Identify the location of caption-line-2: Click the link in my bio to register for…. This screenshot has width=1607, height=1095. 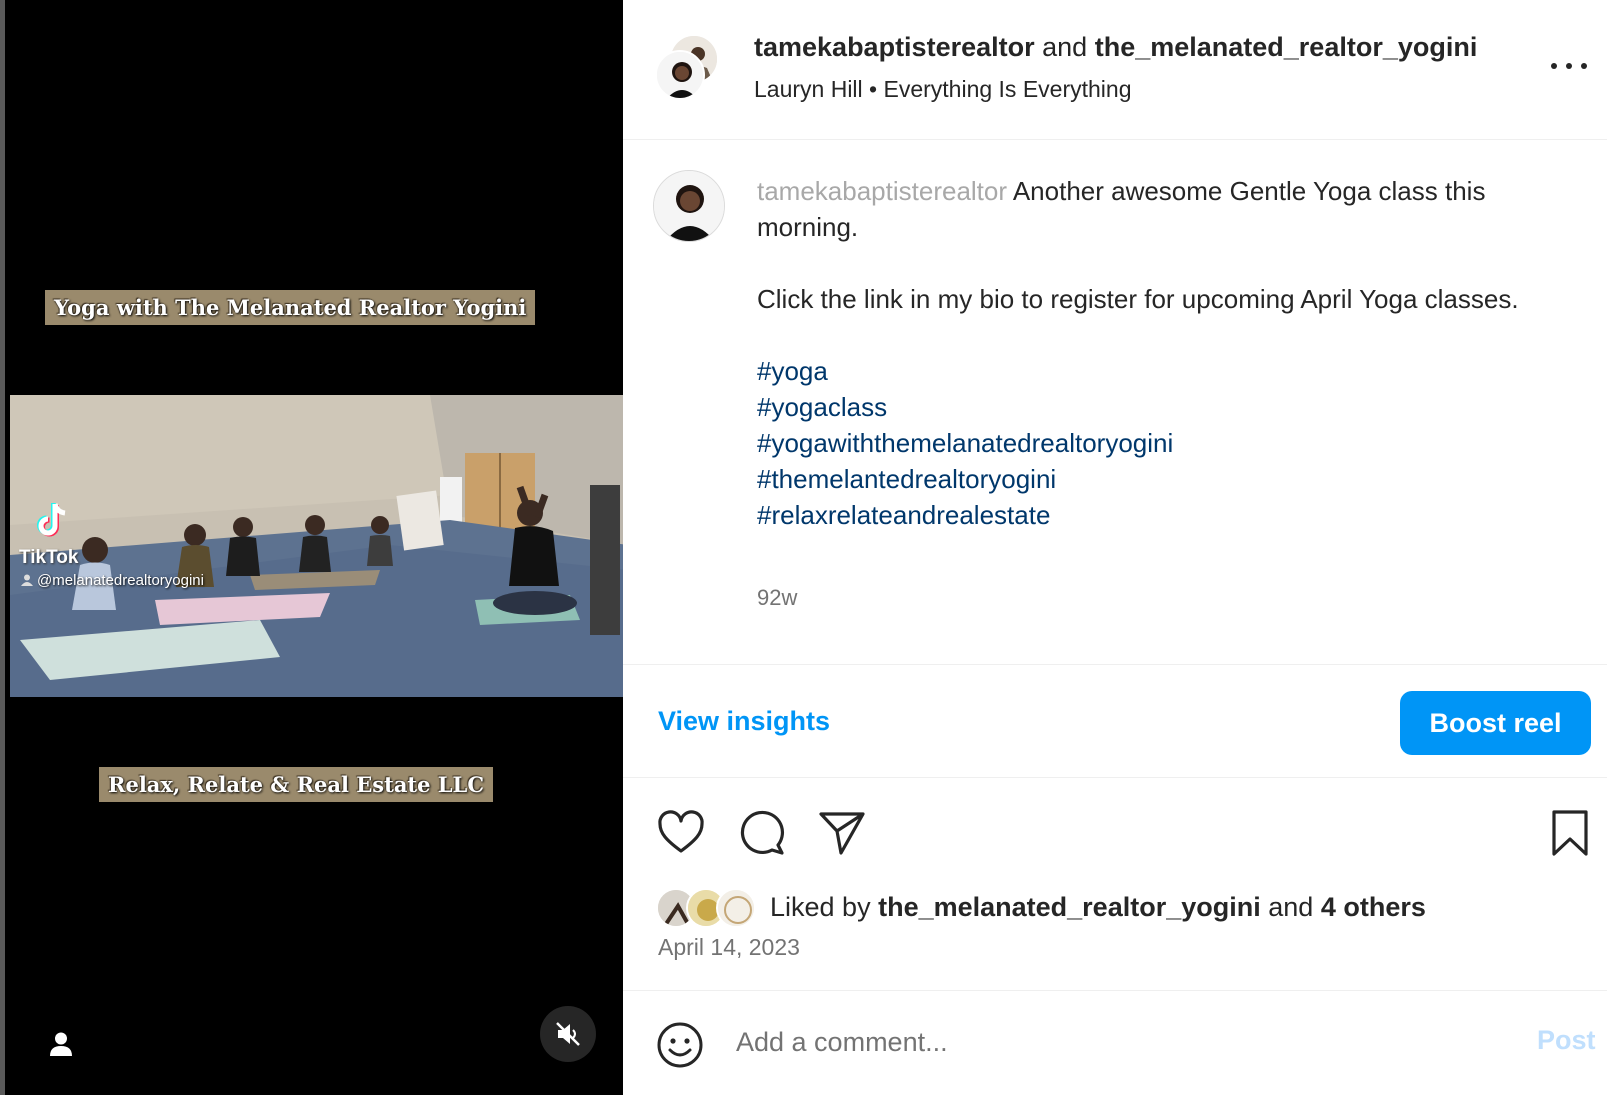
(1138, 299).